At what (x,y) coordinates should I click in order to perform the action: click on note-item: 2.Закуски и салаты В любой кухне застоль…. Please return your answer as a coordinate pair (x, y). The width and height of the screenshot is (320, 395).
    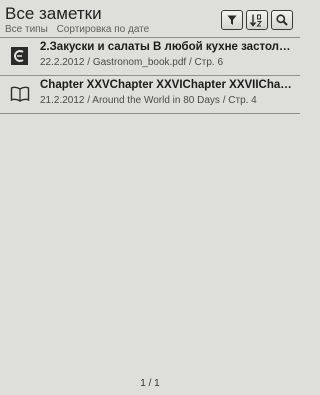
    Looking at the image, I should click on (150, 58).